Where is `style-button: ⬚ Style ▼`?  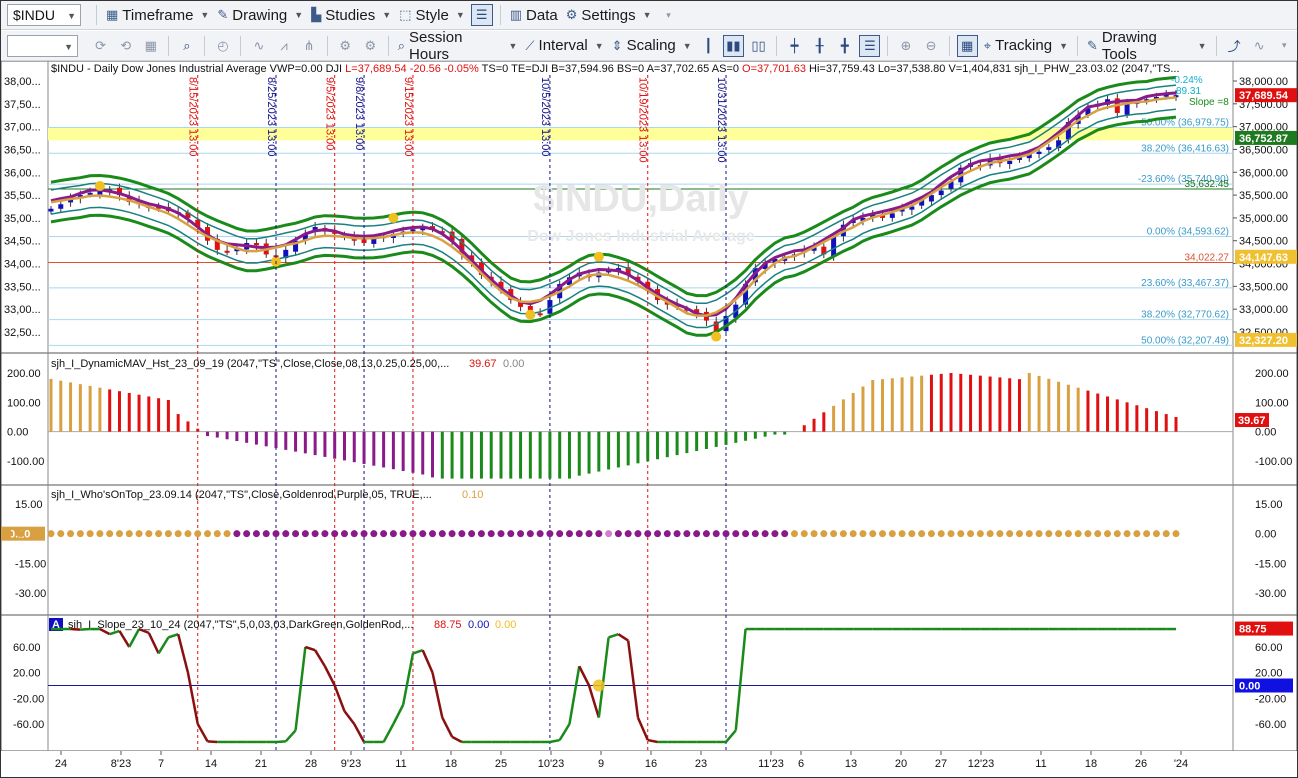
style-button: ⬚ Style ▼ is located at coordinates (432, 15).